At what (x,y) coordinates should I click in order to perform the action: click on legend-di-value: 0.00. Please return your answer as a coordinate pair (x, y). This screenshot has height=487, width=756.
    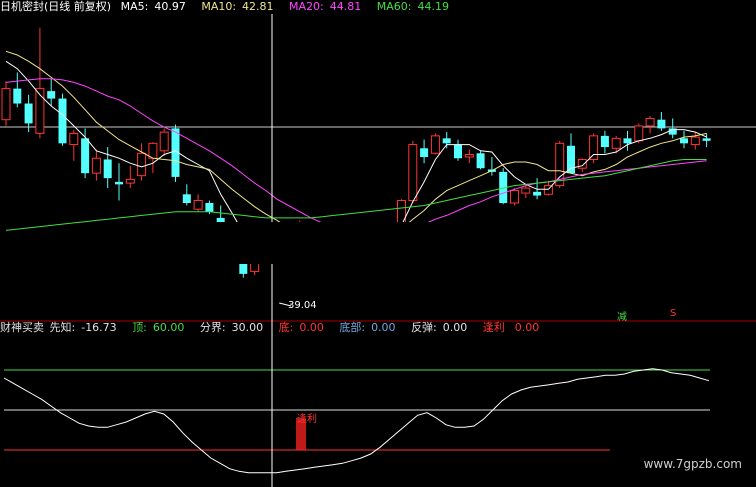
    Looking at the image, I should click on (311, 327).